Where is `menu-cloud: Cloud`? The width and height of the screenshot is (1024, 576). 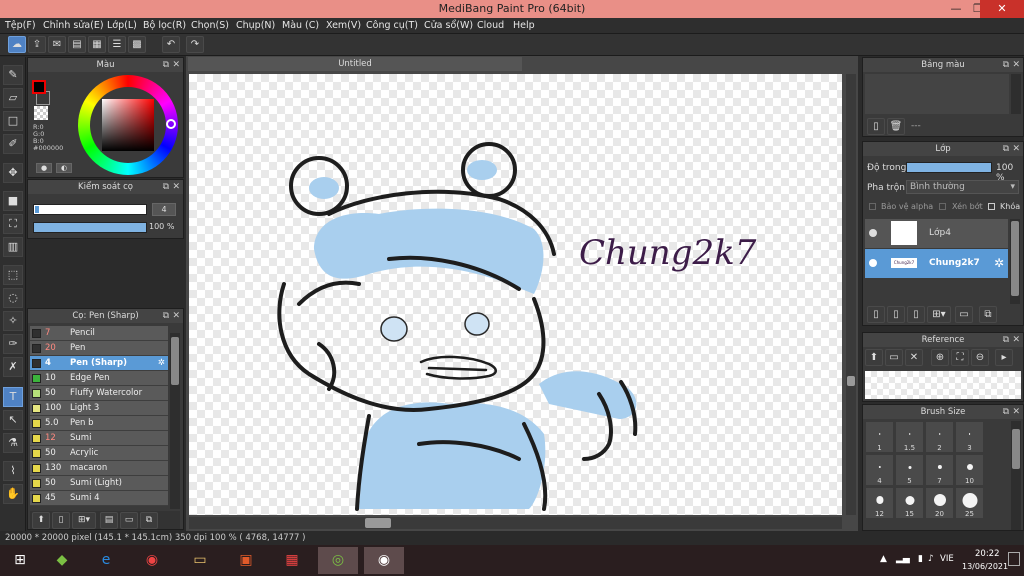 menu-cloud: Cloud is located at coordinates (490, 25).